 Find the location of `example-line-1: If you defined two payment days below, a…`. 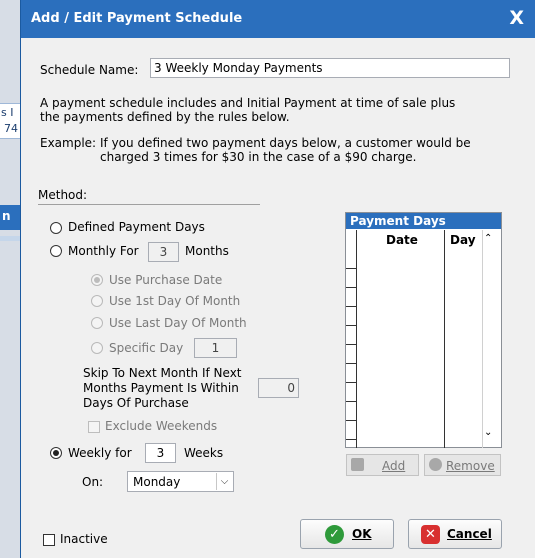

example-line-1: If you defined two payment days below, a… is located at coordinates (285, 143).